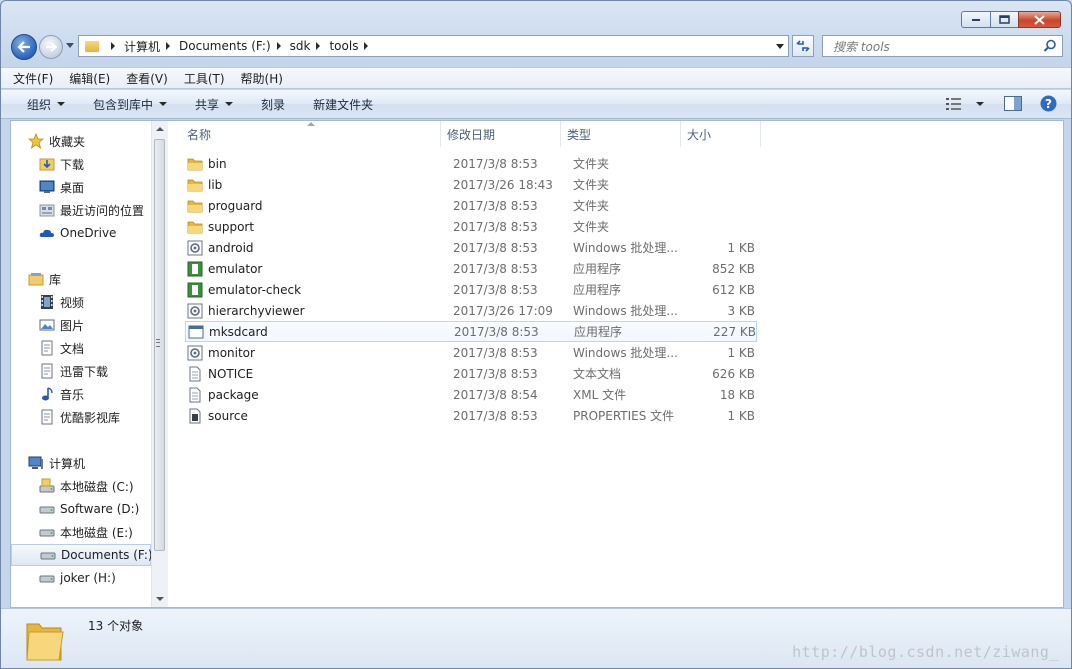 This screenshot has width=1072, height=669. I want to click on file-row: NOTICE 2017/3/8 8:53 文本文档 626 KB, so click(471, 373).